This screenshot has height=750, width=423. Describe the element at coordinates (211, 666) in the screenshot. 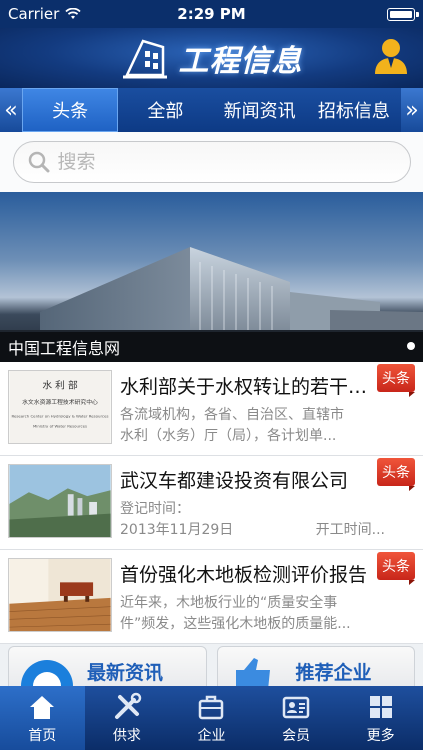

I see `quick-links: 最新资讯 推荐企业` at that location.